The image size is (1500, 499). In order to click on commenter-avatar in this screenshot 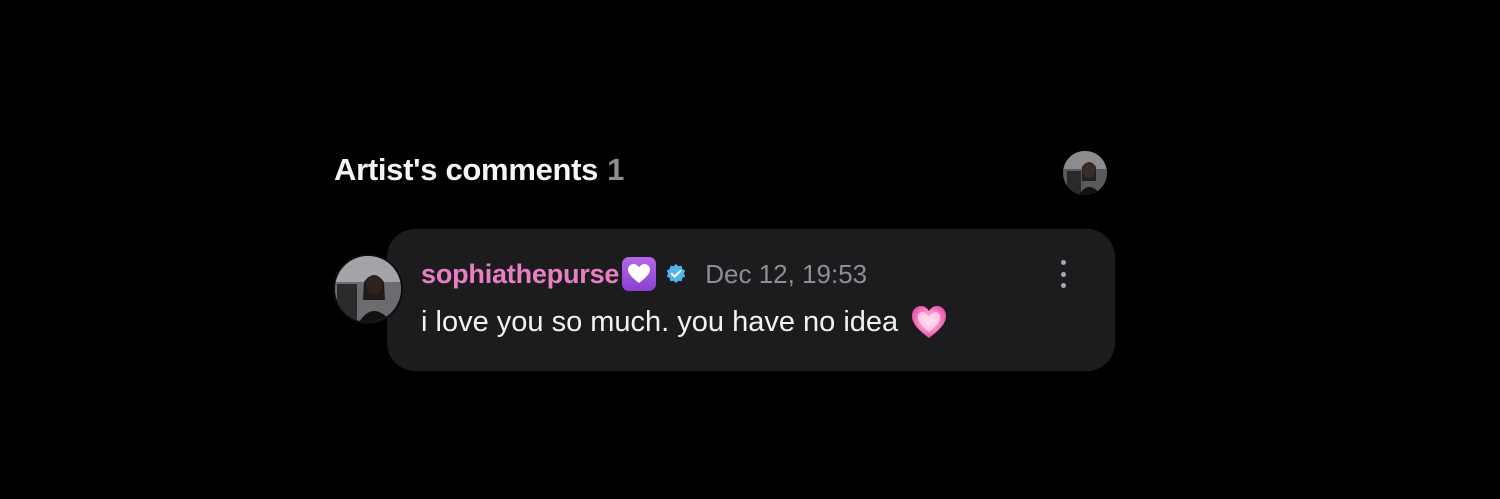, I will do `click(368, 289)`.